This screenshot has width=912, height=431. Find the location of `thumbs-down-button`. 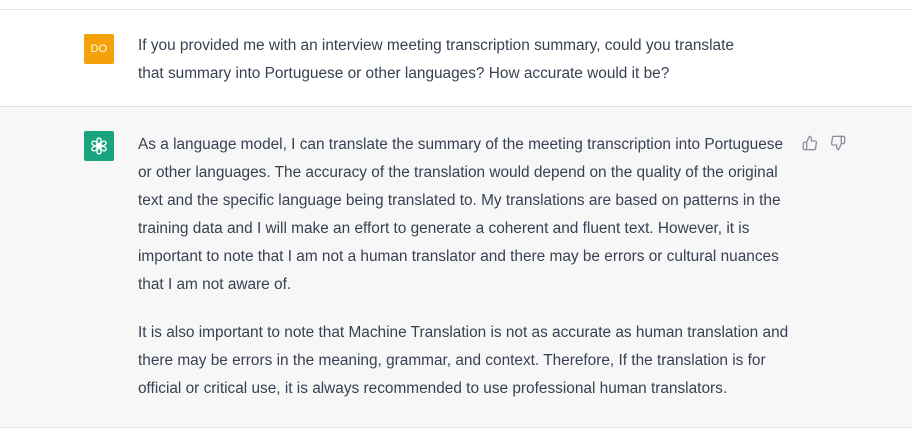

thumbs-down-button is located at coordinates (838, 143).